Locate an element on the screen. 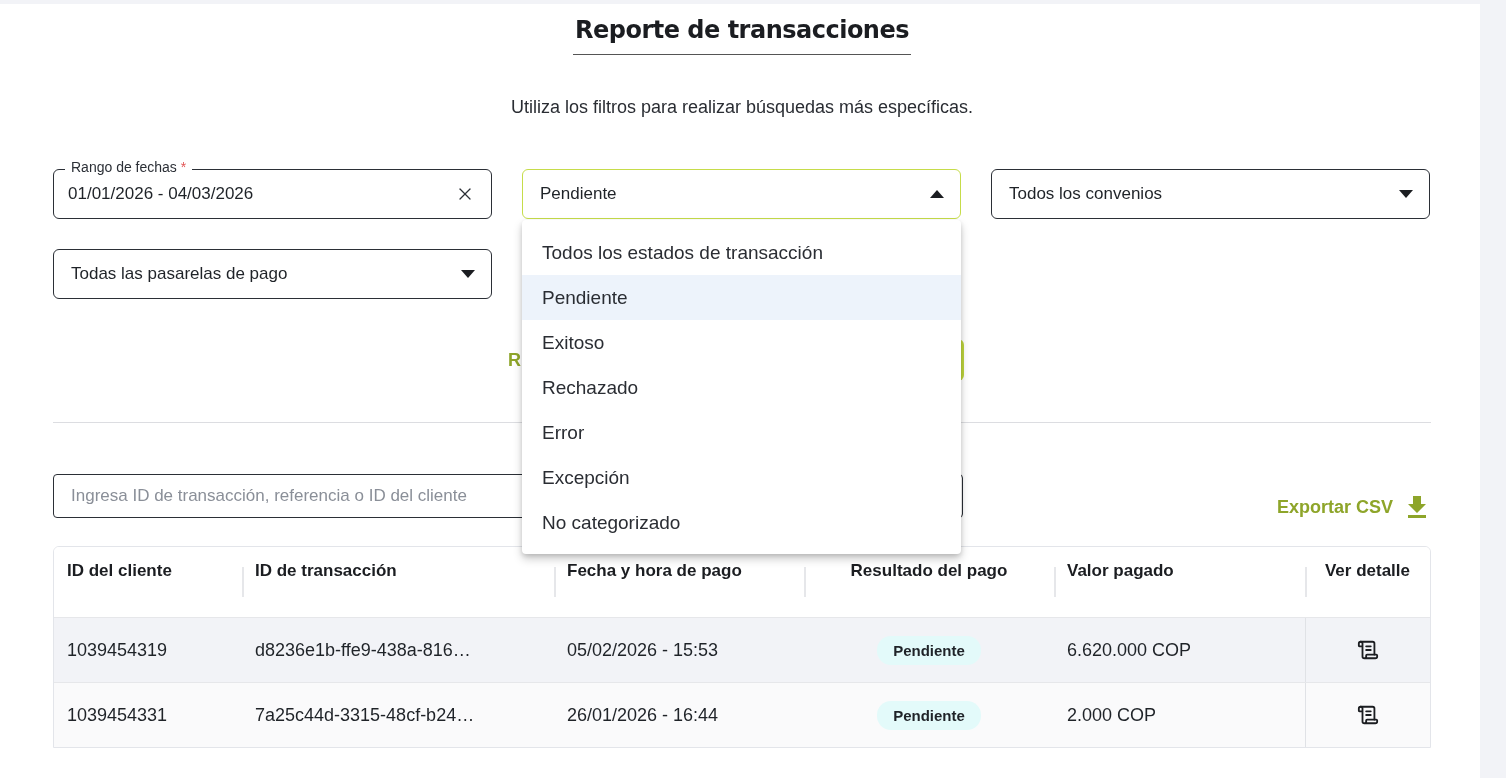  column-header: Ver detalle is located at coordinates (1367, 570).